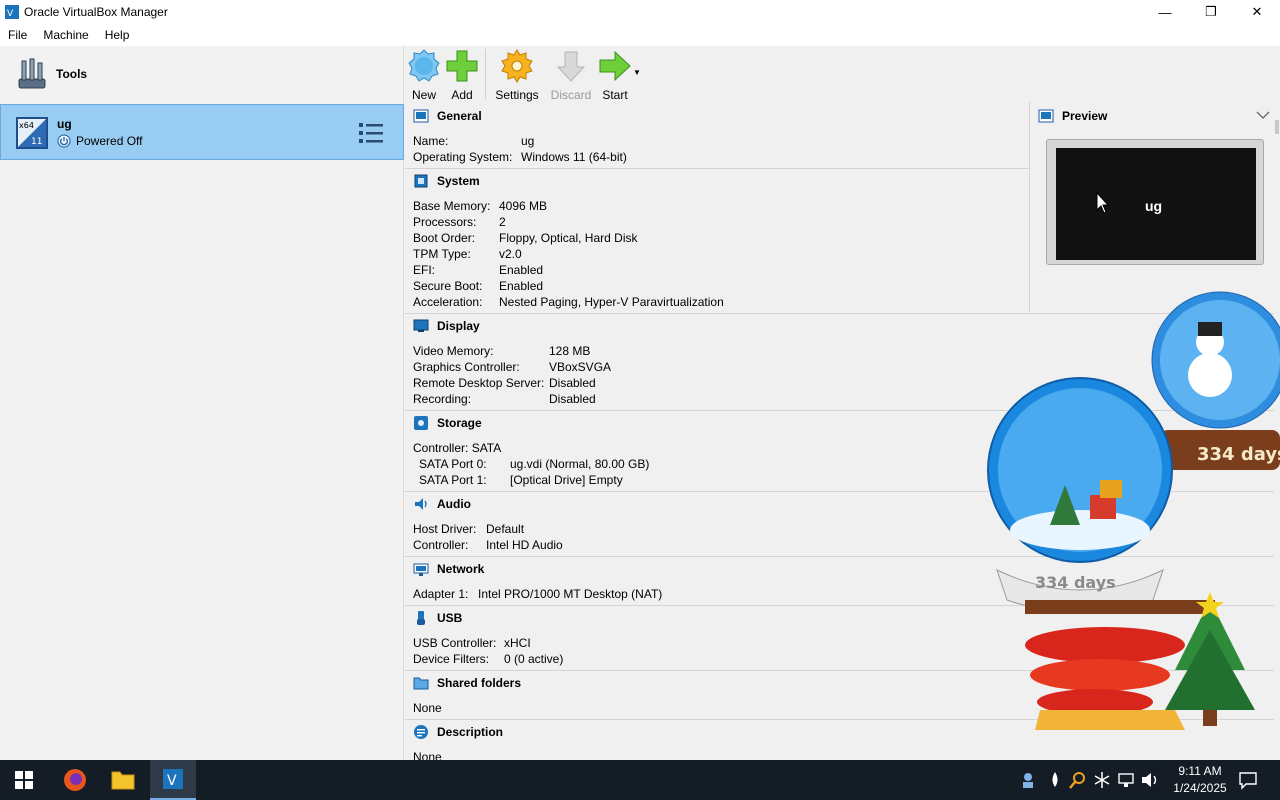  Describe the element at coordinates (448, 302) in the screenshot. I see `system-label: Acceleration:` at that location.